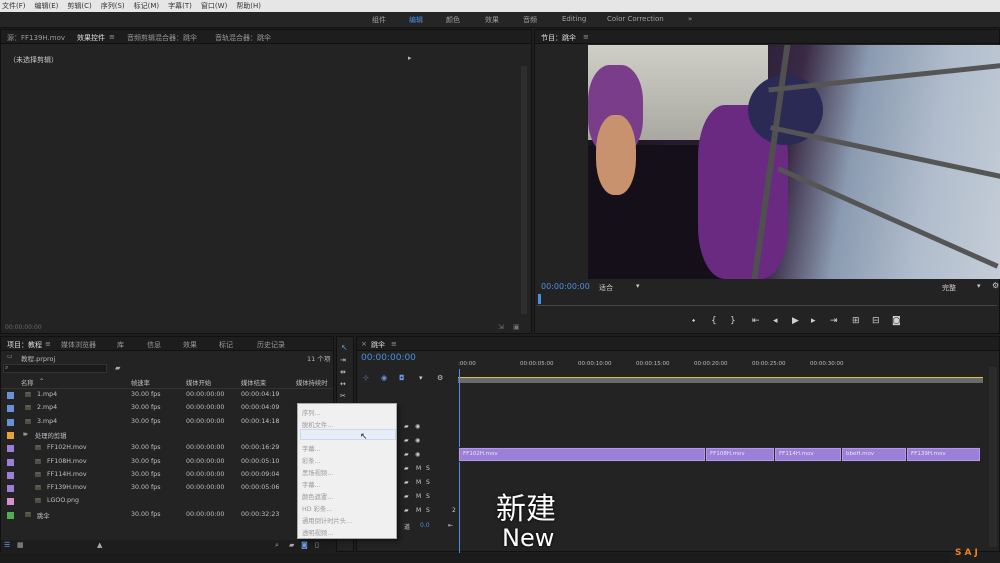 This screenshot has width=1000, height=563. What do you see at coordinates (243, 38) in the screenshot?
I see `tab-audio-track-mixer: 音轨混合器：跳伞` at bounding box center [243, 38].